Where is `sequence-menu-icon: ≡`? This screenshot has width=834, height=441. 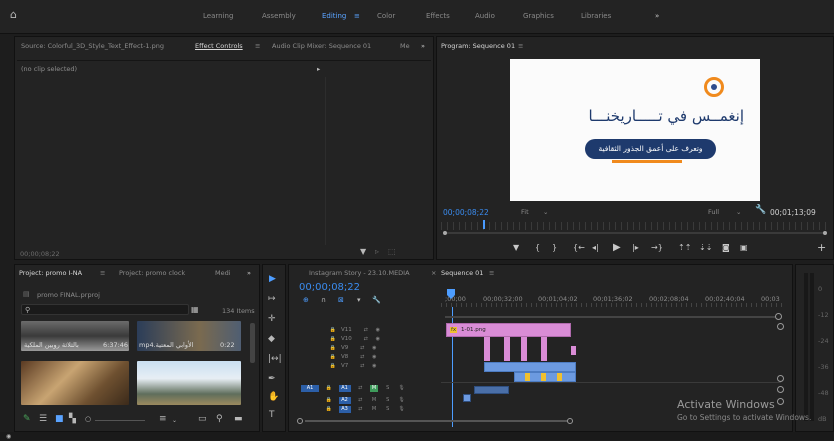
sequence-menu-icon: ≡ is located at coordinates (491, 273).